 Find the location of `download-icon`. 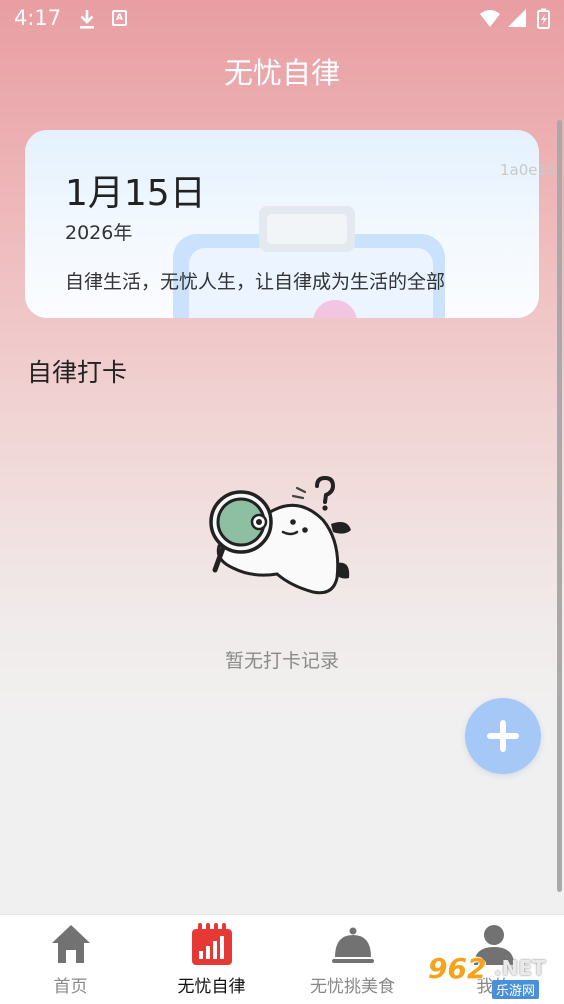

download-icon is located at coordinates (87, 19).